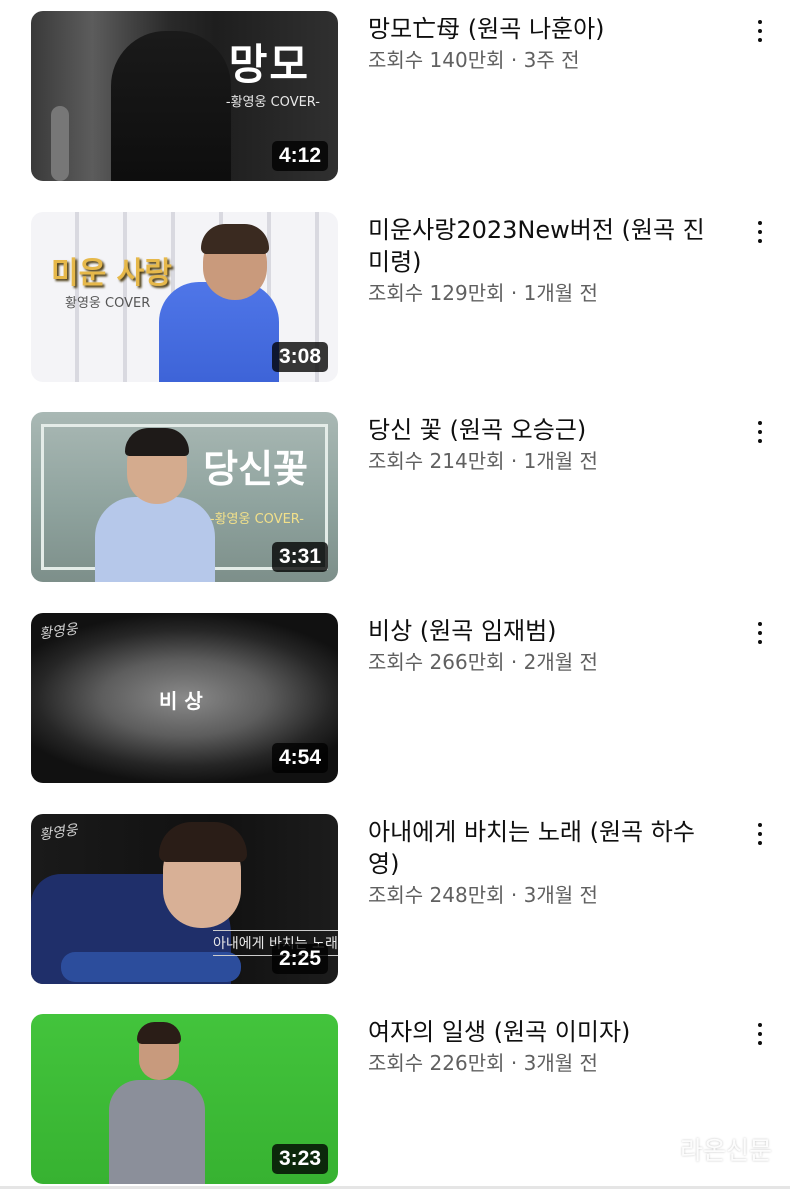 This screenshot has width=790, height=1189. What do you see at coordinates (540, 631) in the screenshot?
I see `video-title: 비상 (원곡 임재범)` at bounding box center [540, 631].